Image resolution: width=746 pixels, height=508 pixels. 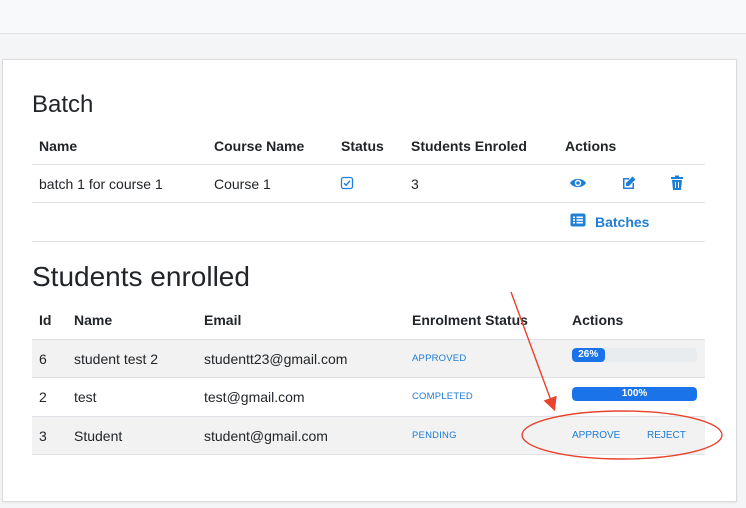 I want to click on list-icon, so click(x=578, y=221).